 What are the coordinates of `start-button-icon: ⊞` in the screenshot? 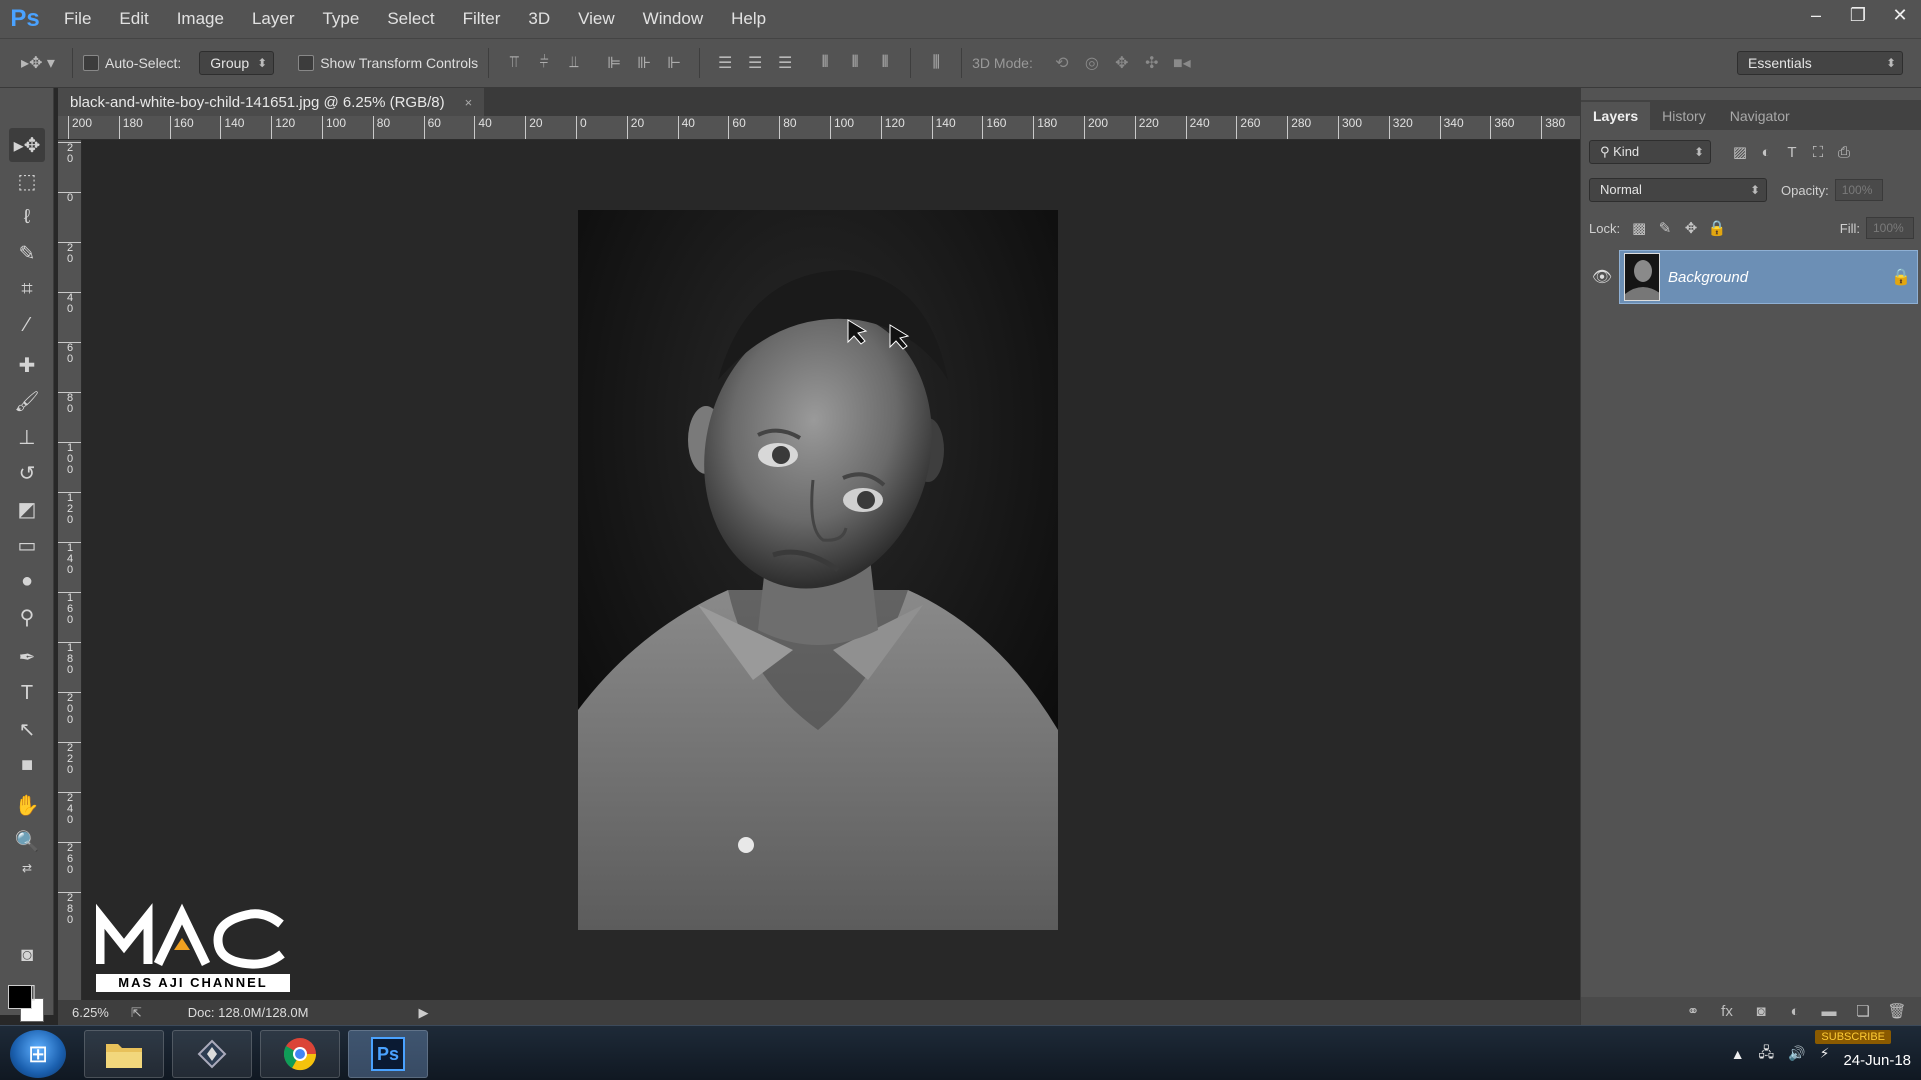 It's located at (38, 1054).